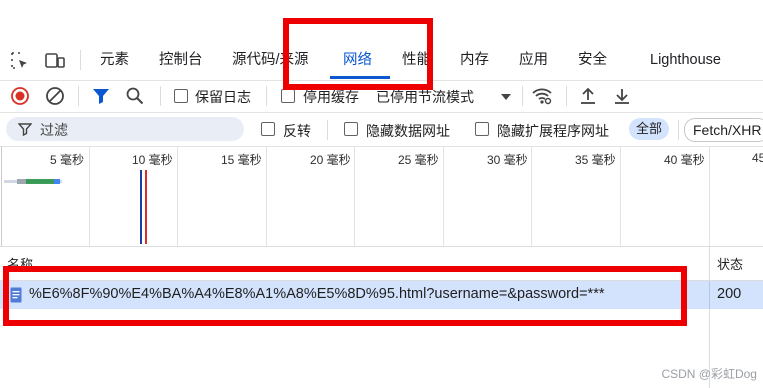  What do you see at coordinates (135, 97) in the screenshot?
I see `search-icon` at bounding box center [135, 97].